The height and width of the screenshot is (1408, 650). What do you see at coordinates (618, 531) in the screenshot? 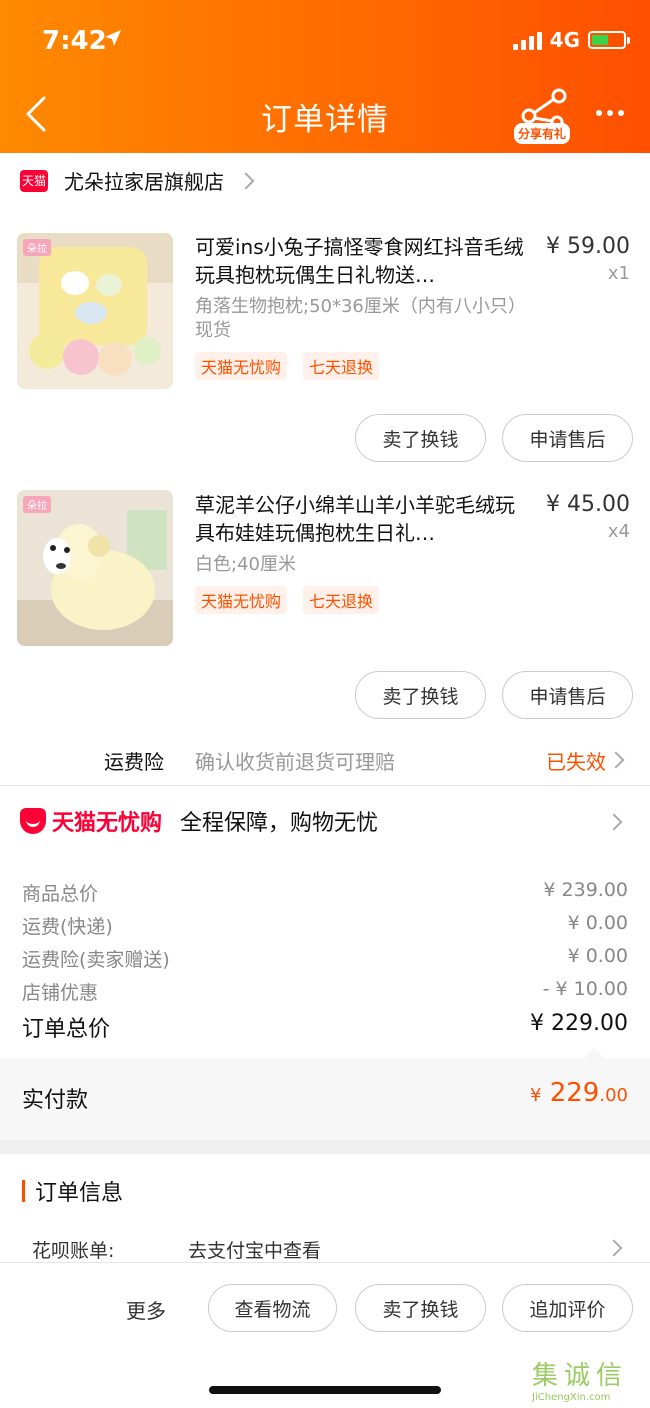
I see `item-qty: x4` at bounding box center [618, 531].